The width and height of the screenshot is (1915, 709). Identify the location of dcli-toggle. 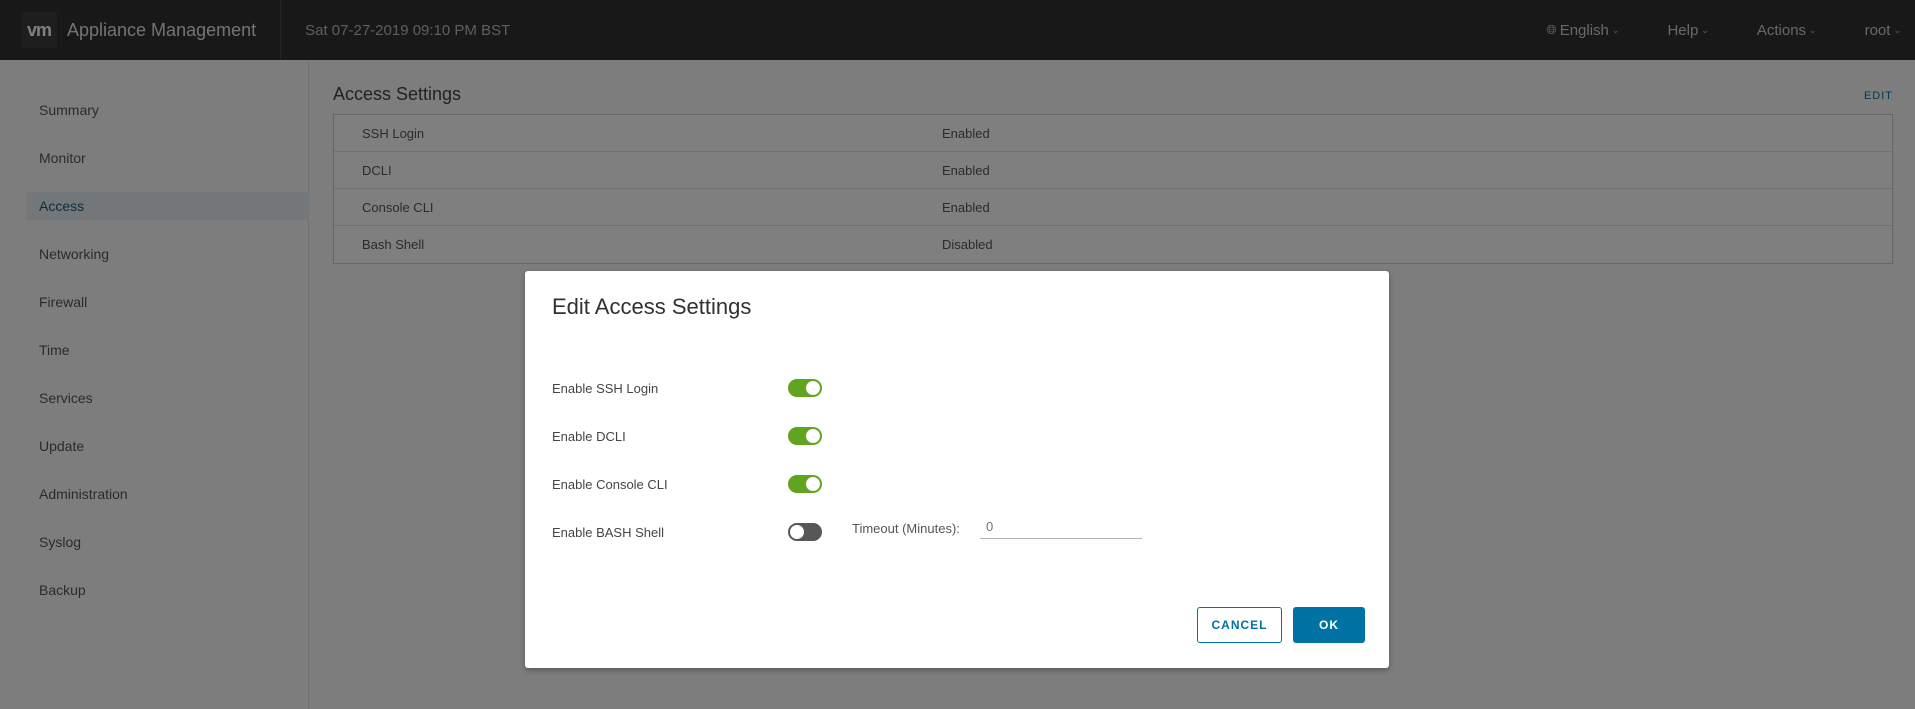
(805, 436).